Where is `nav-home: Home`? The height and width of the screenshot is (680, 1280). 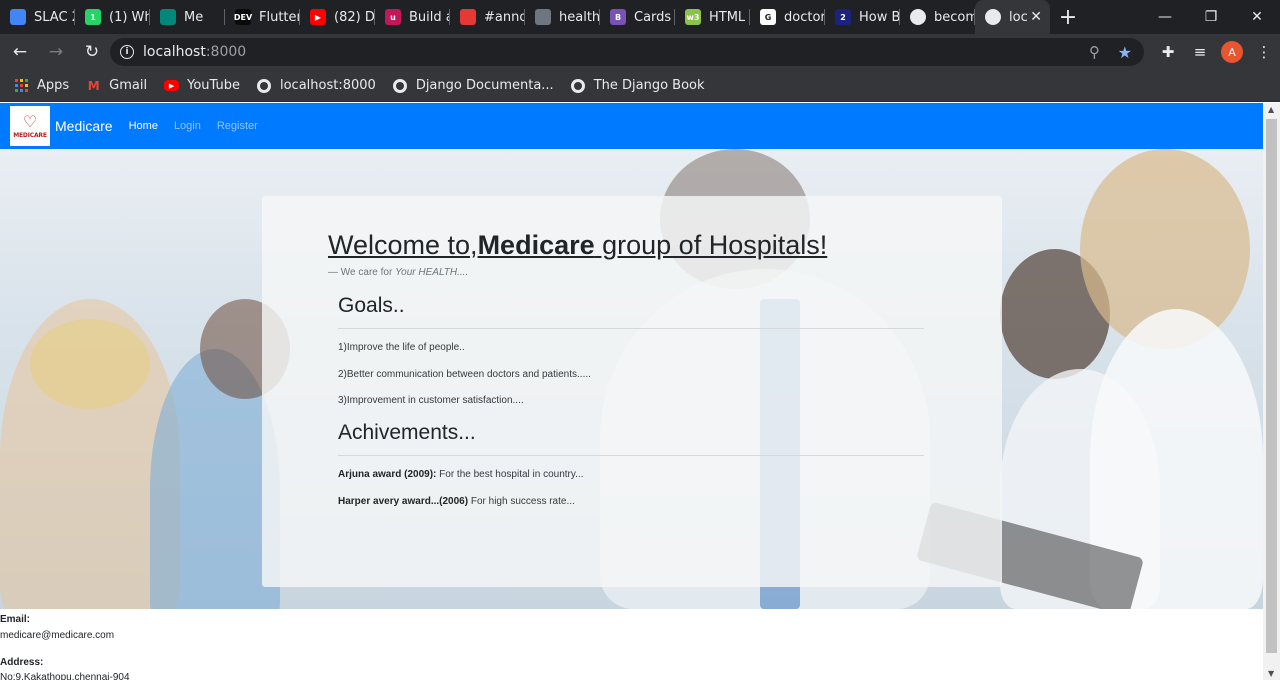
nav-home: Home is located at coordinates (143, 126).